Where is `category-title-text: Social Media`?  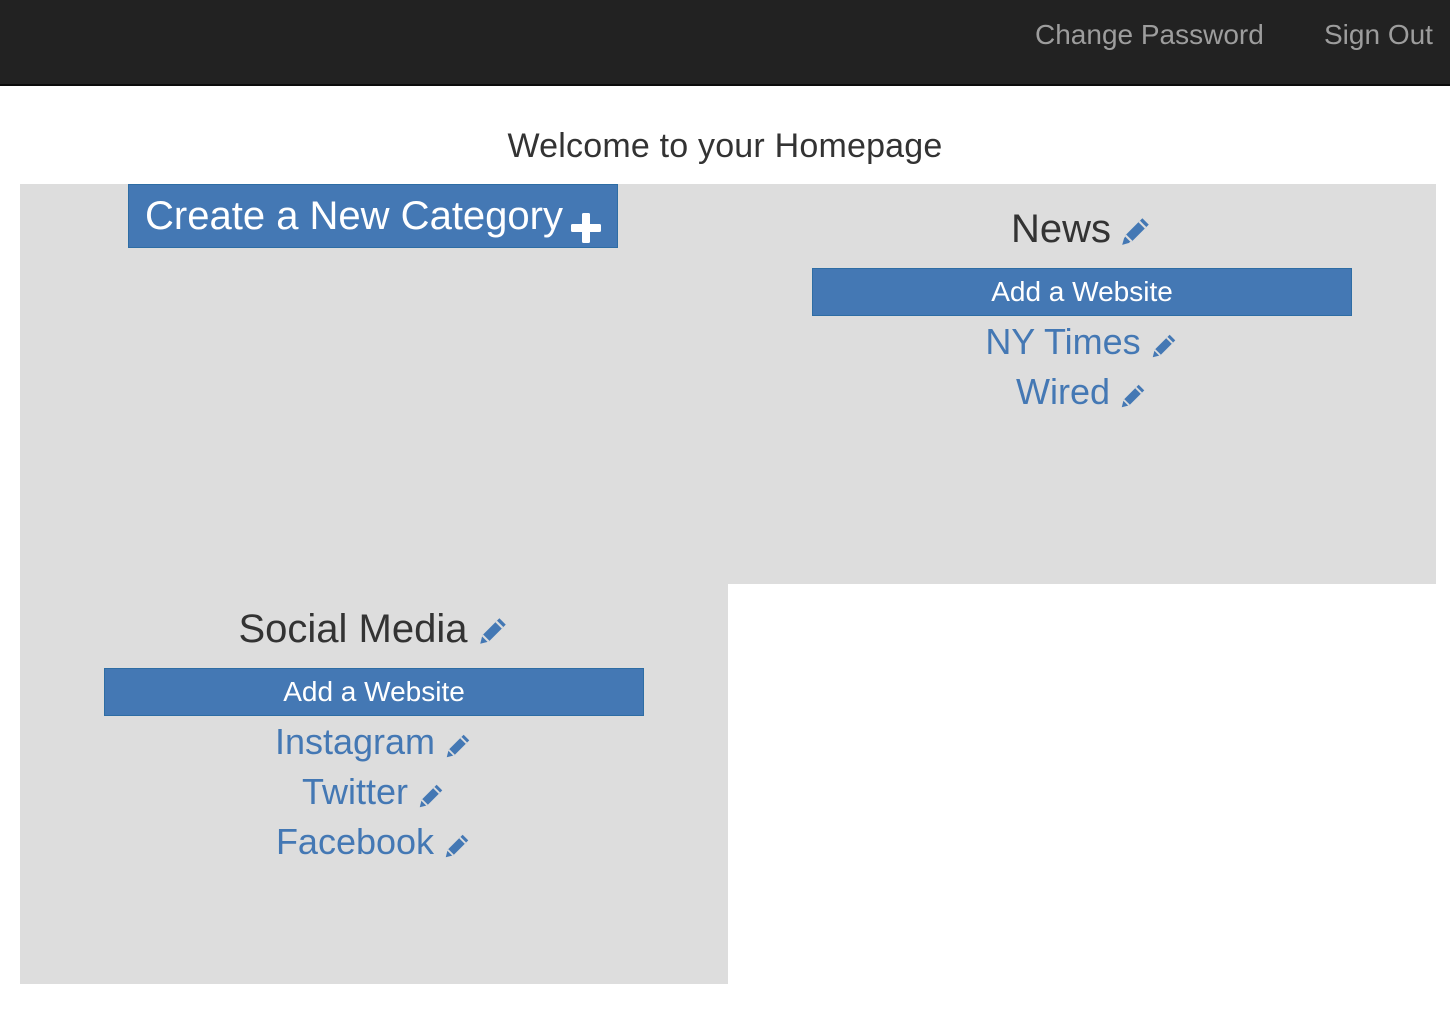 category-title-text: Social Media is located at coordinates (353, 629).